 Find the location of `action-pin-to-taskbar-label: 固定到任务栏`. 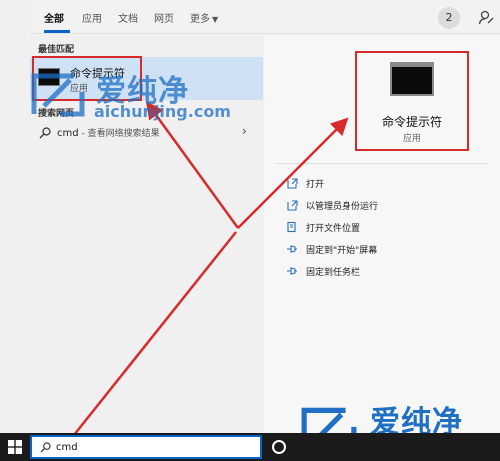

action-pin-to-taskbar-label: 固定到任务栏 is located at coordinates (333, 273).